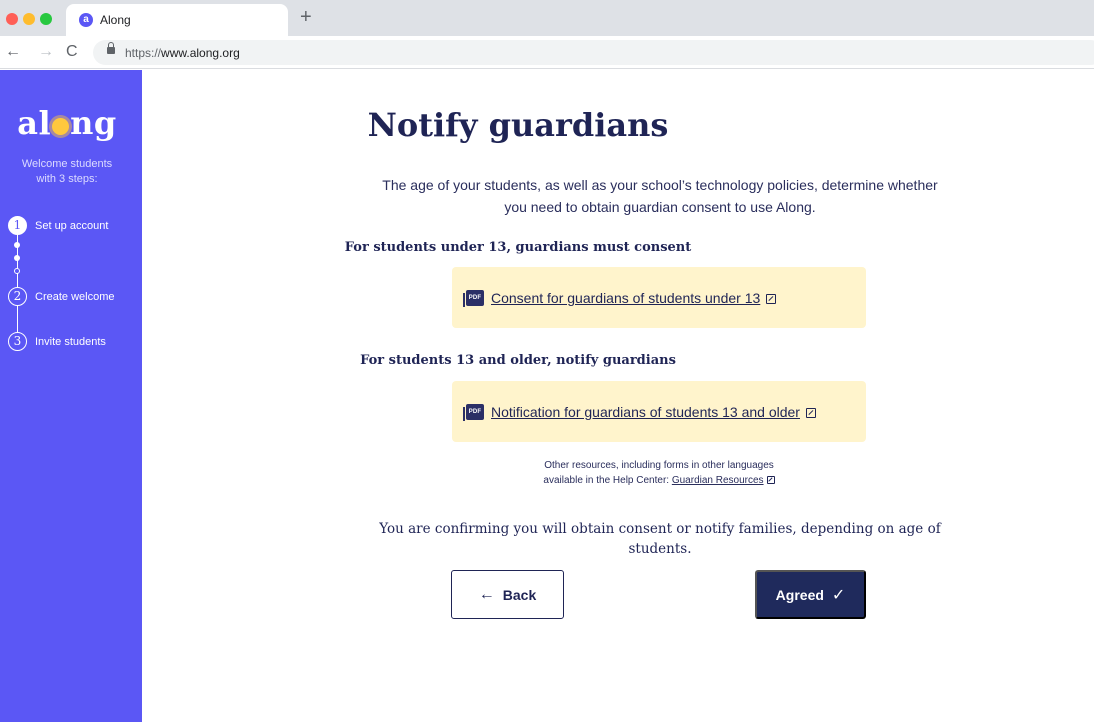  What do you see at coordinates (177, 20) in the screenshot?
I see `browser-tab: a Along` at bounding box center [177, 20].